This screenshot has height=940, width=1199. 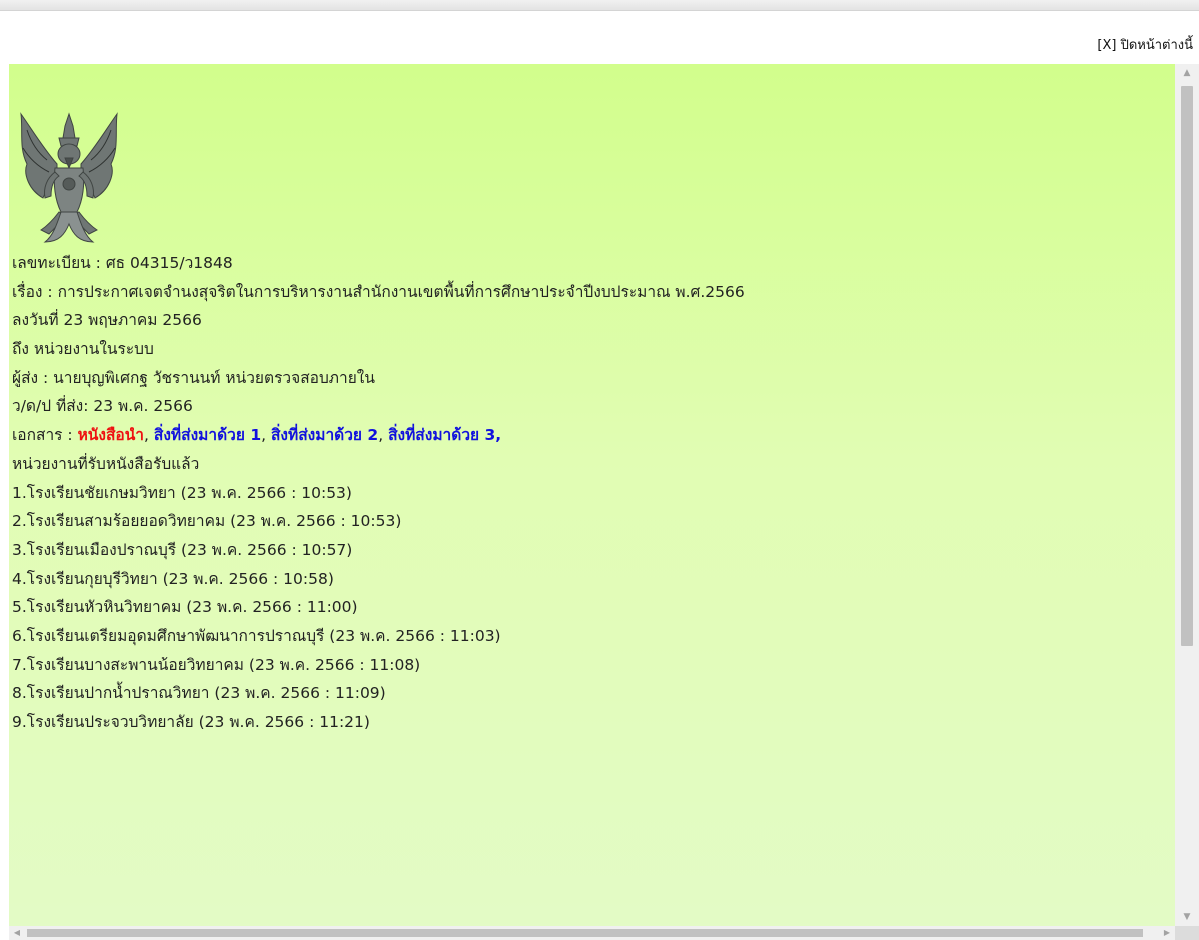 I want to click on scroll-left-arrow-icon: ◀, so click(x=17, y=933).